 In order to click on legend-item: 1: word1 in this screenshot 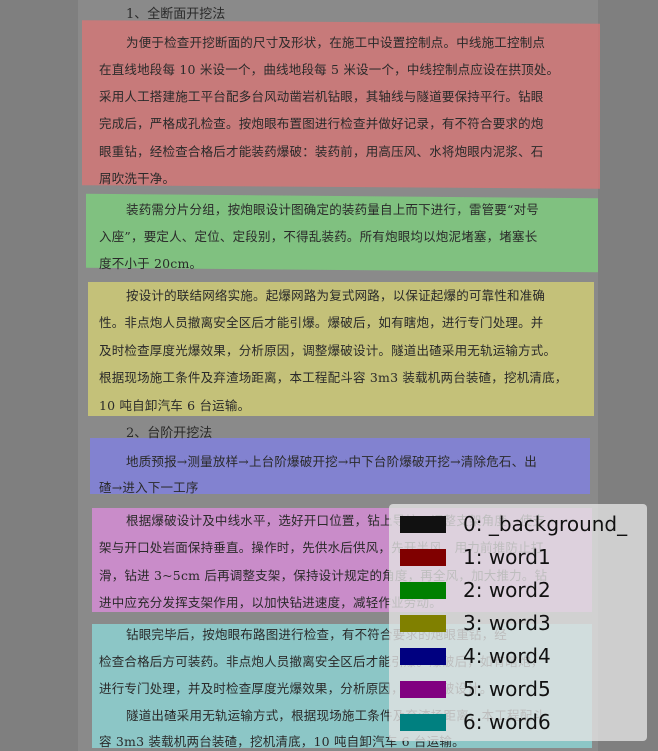, I will do `click(470, 557)`.